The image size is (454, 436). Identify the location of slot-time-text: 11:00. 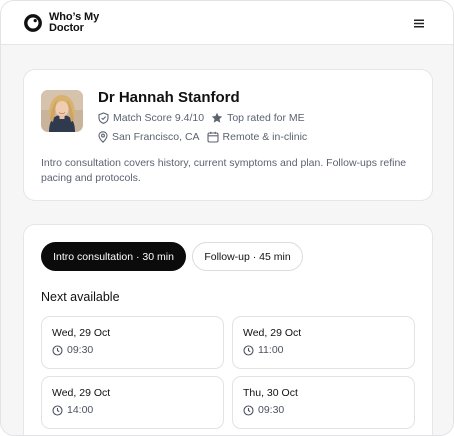
(271, 350).